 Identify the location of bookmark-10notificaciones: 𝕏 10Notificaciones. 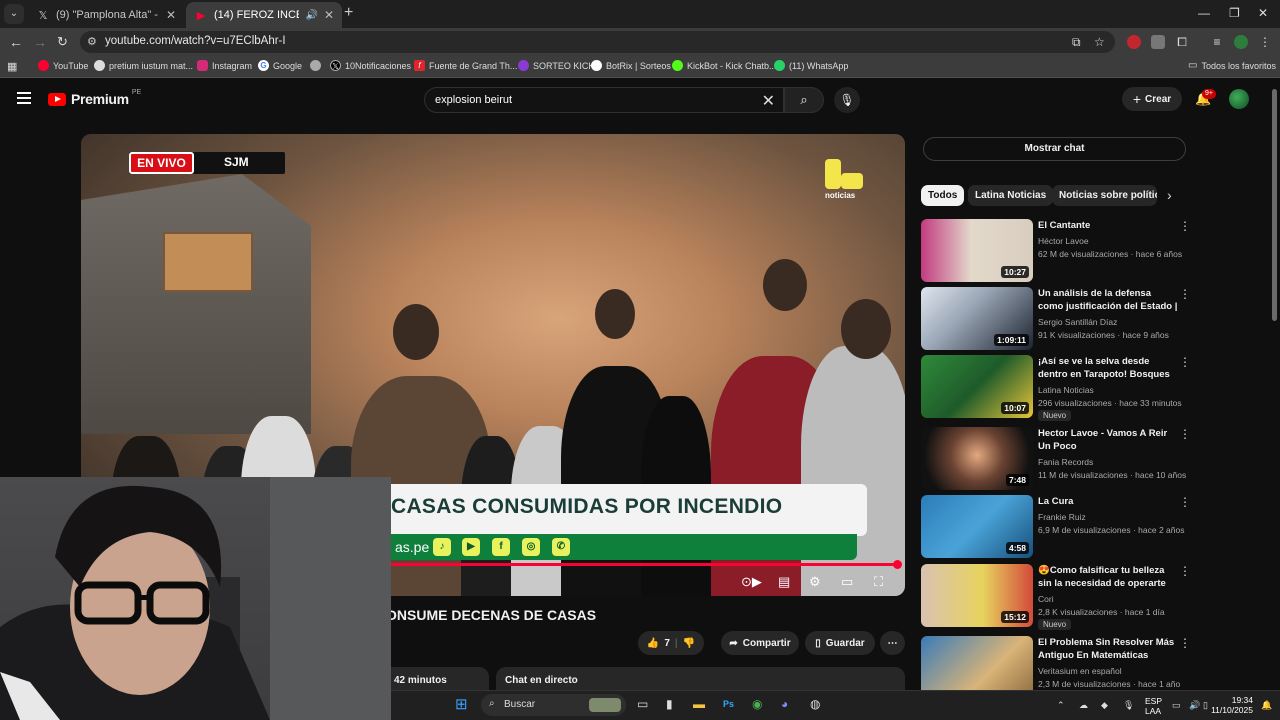
(370, 65).